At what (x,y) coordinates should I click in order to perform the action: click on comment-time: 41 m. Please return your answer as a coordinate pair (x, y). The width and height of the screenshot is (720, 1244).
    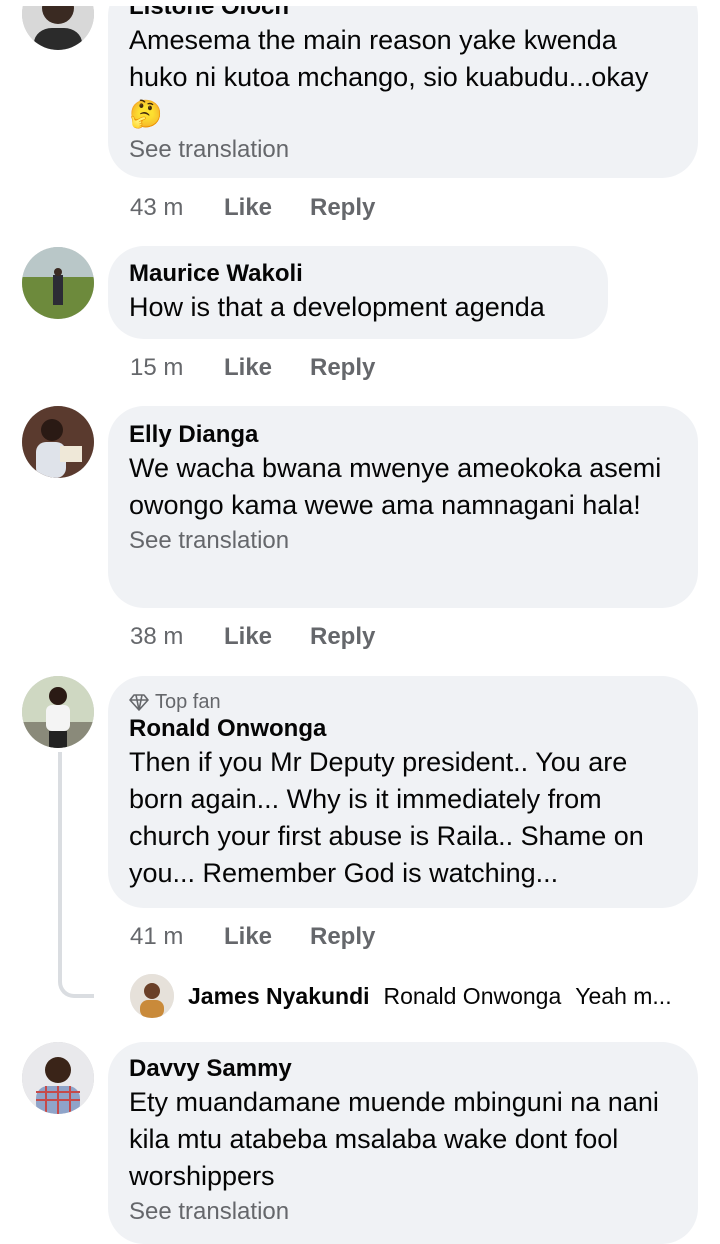
    Looking at the image, I should click on (157, 936).